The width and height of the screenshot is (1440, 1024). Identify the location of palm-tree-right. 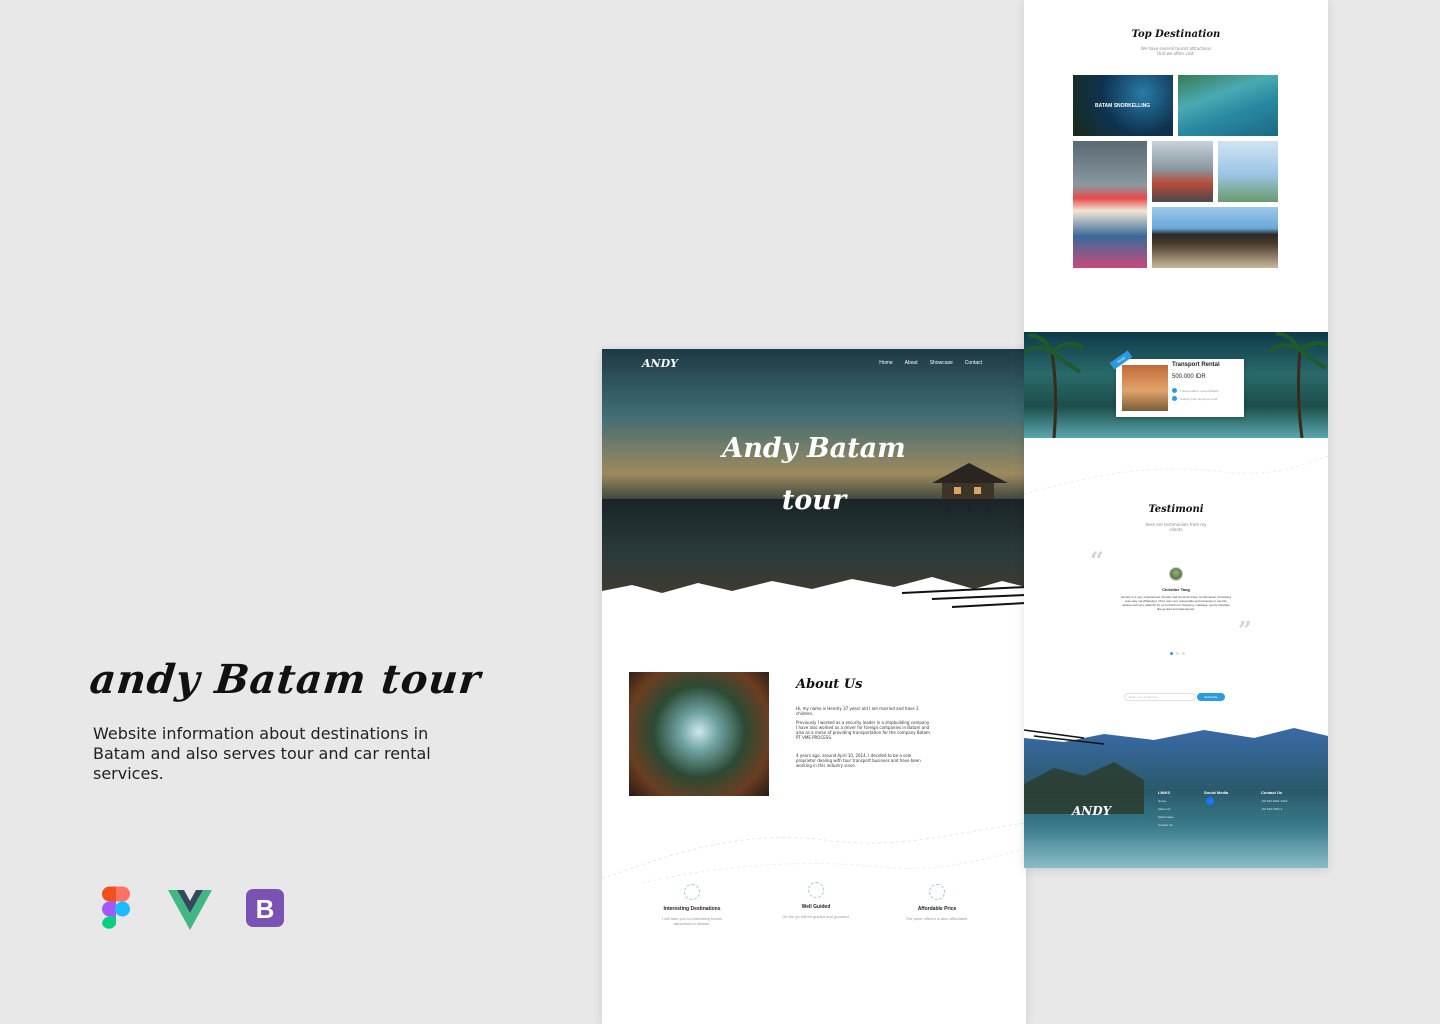
(1298, 385).